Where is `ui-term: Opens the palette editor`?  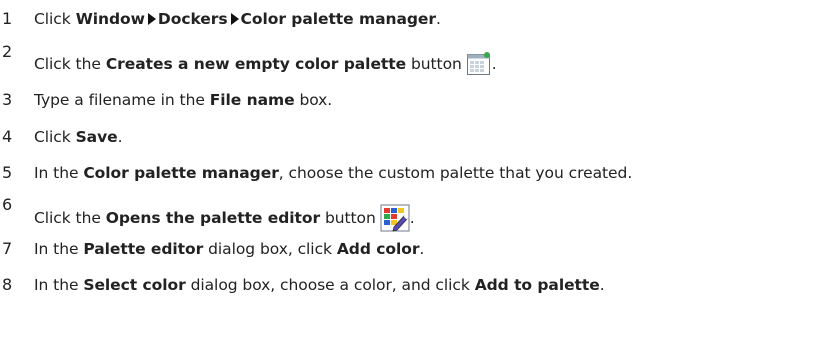 ui-term: Opens the palette editor is located at coordinates (213, 218).